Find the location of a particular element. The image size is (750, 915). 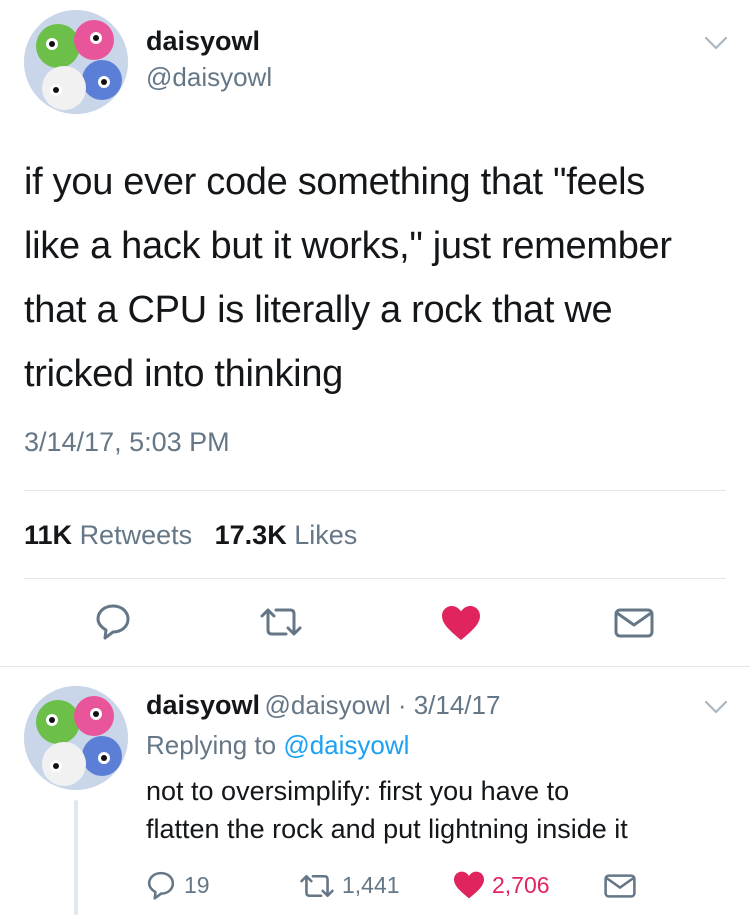

tweet-text-line: that a CPU is literally a rock that we is located at coordinates (318, 310).